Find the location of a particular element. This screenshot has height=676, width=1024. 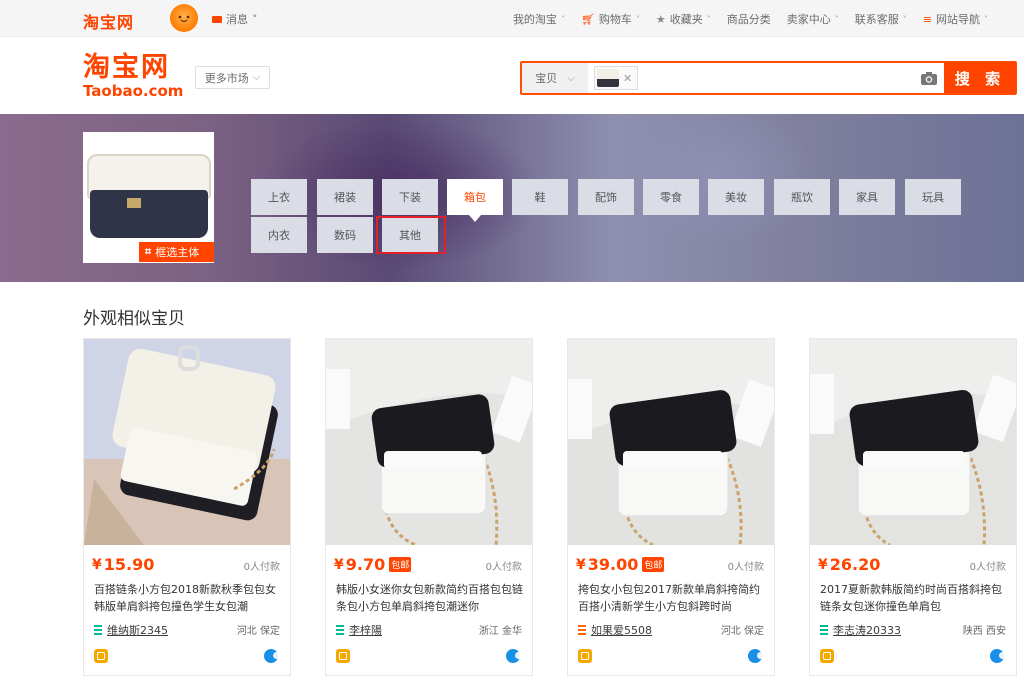

shop-link: 维纳斯2345 is located at coordinates (131, 630).